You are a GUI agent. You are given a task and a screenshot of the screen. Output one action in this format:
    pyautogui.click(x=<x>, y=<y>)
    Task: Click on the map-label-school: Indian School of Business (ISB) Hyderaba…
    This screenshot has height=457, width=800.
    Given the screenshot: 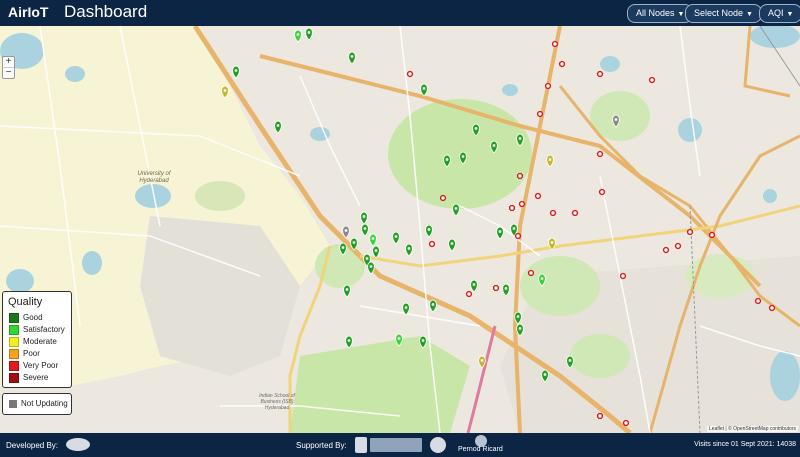 What is the action you would take?
    pyautogui.click(x=277, y=402)
    